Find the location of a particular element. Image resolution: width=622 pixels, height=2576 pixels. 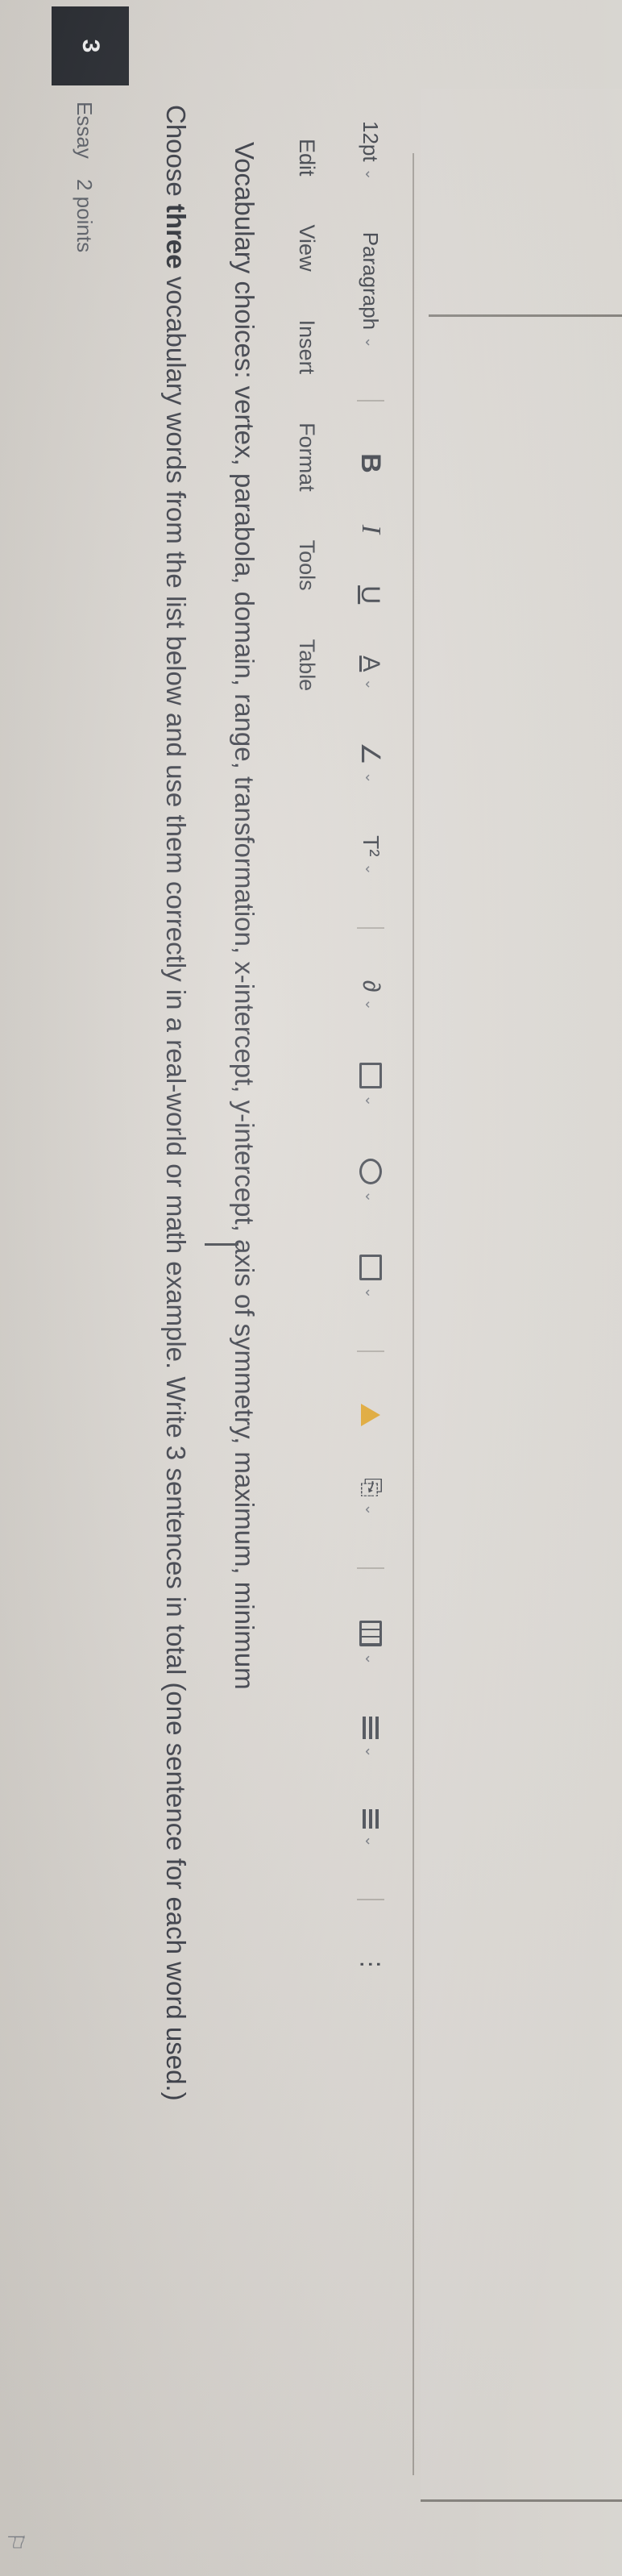

media-button: ⌄ is located at coordinates (370, 1180).